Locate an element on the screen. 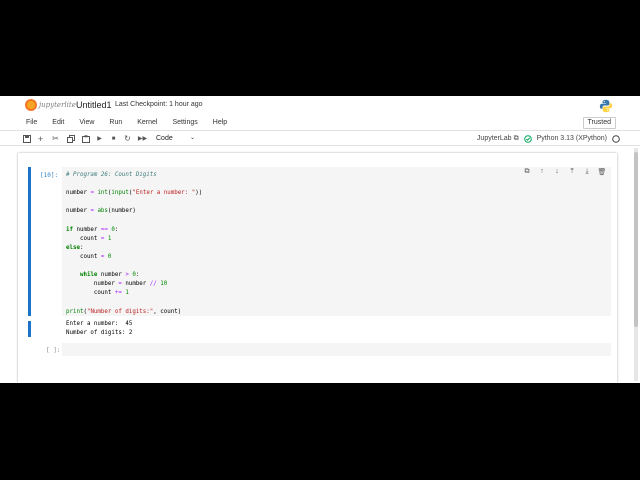 This screenshot has height=480, width=640. add-cell-icon: + is located at coordinates (40, 138).